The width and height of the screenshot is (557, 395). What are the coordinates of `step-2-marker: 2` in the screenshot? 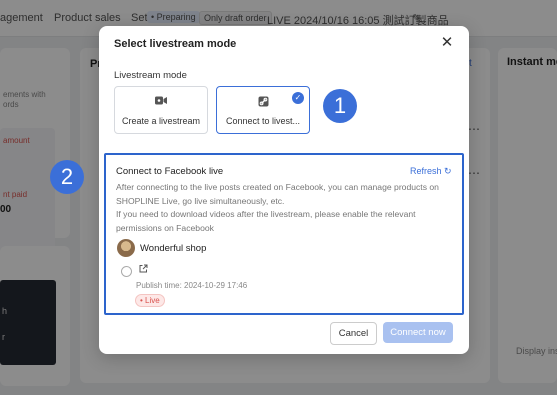 It's located at (67, 177).